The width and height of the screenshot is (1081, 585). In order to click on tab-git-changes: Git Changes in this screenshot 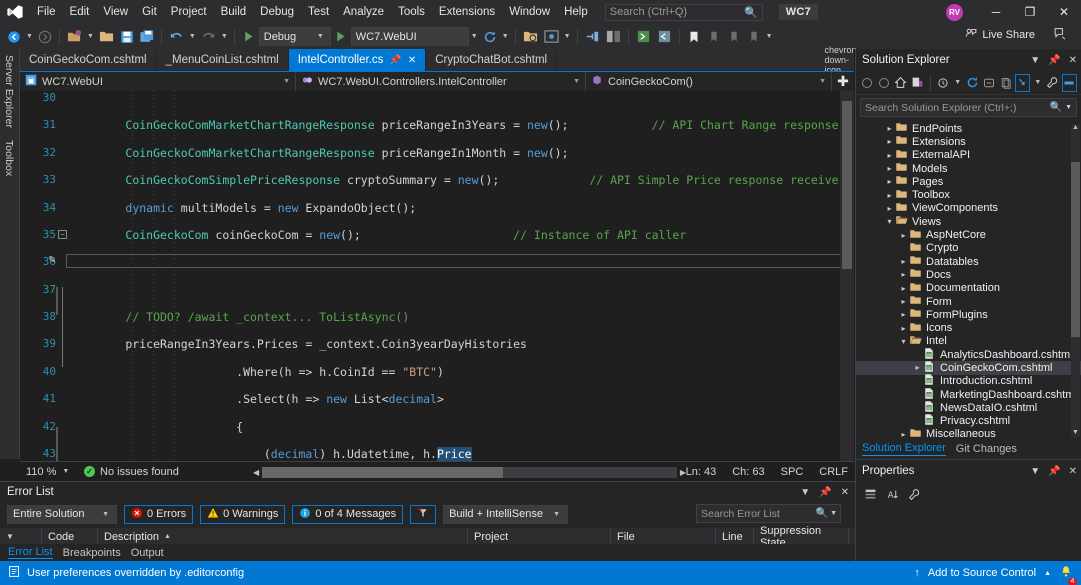, I will do `click(986, 449)`.